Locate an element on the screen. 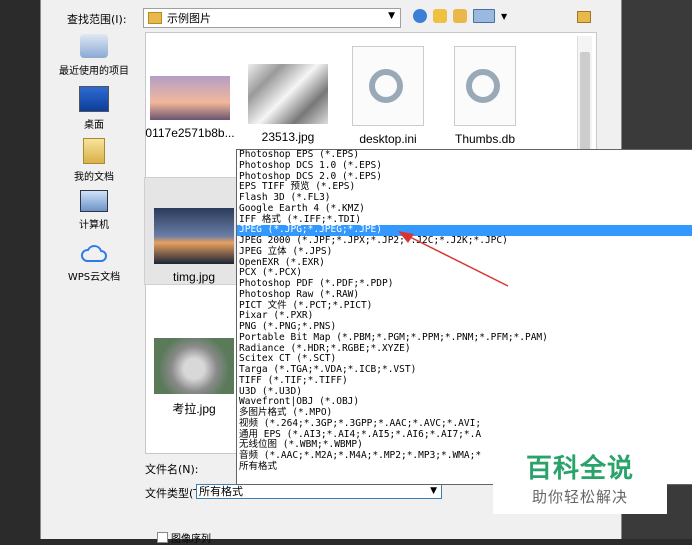 This screenshot has height=545, width=692. place-recent: 最近使用的项目 is located at coordinates (94, 59).